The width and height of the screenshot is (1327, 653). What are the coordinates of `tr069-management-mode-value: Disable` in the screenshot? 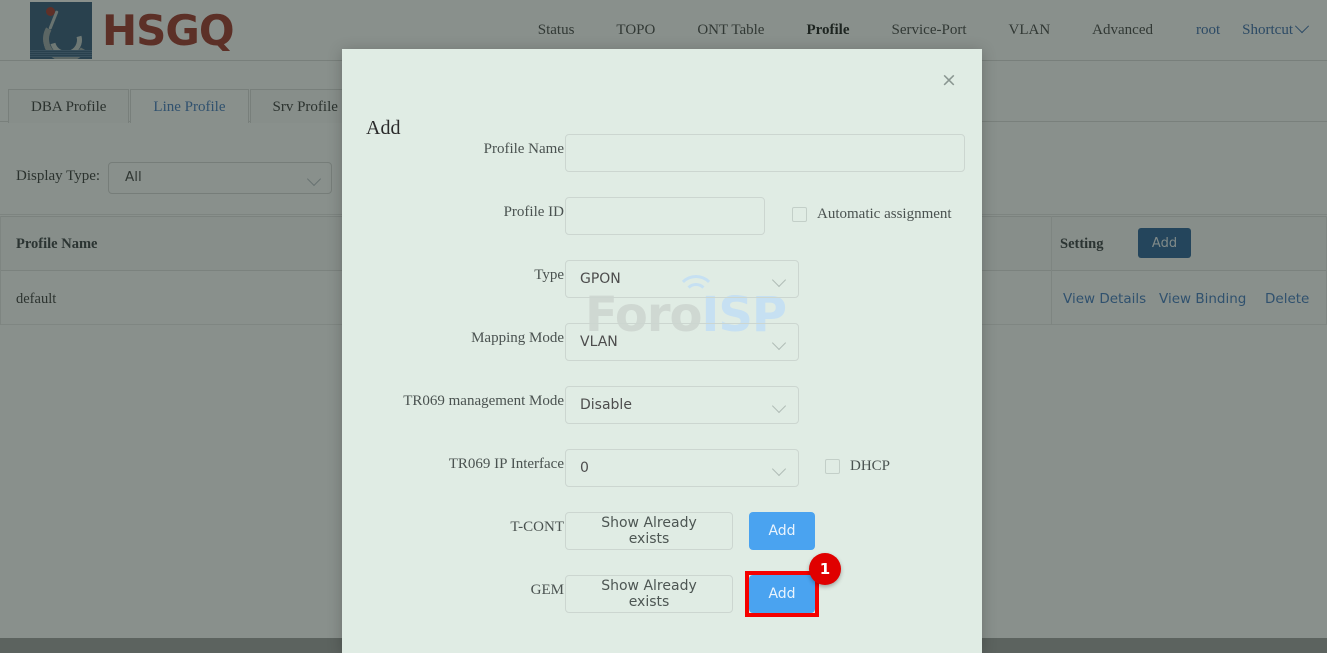 It's located at (606, 405).